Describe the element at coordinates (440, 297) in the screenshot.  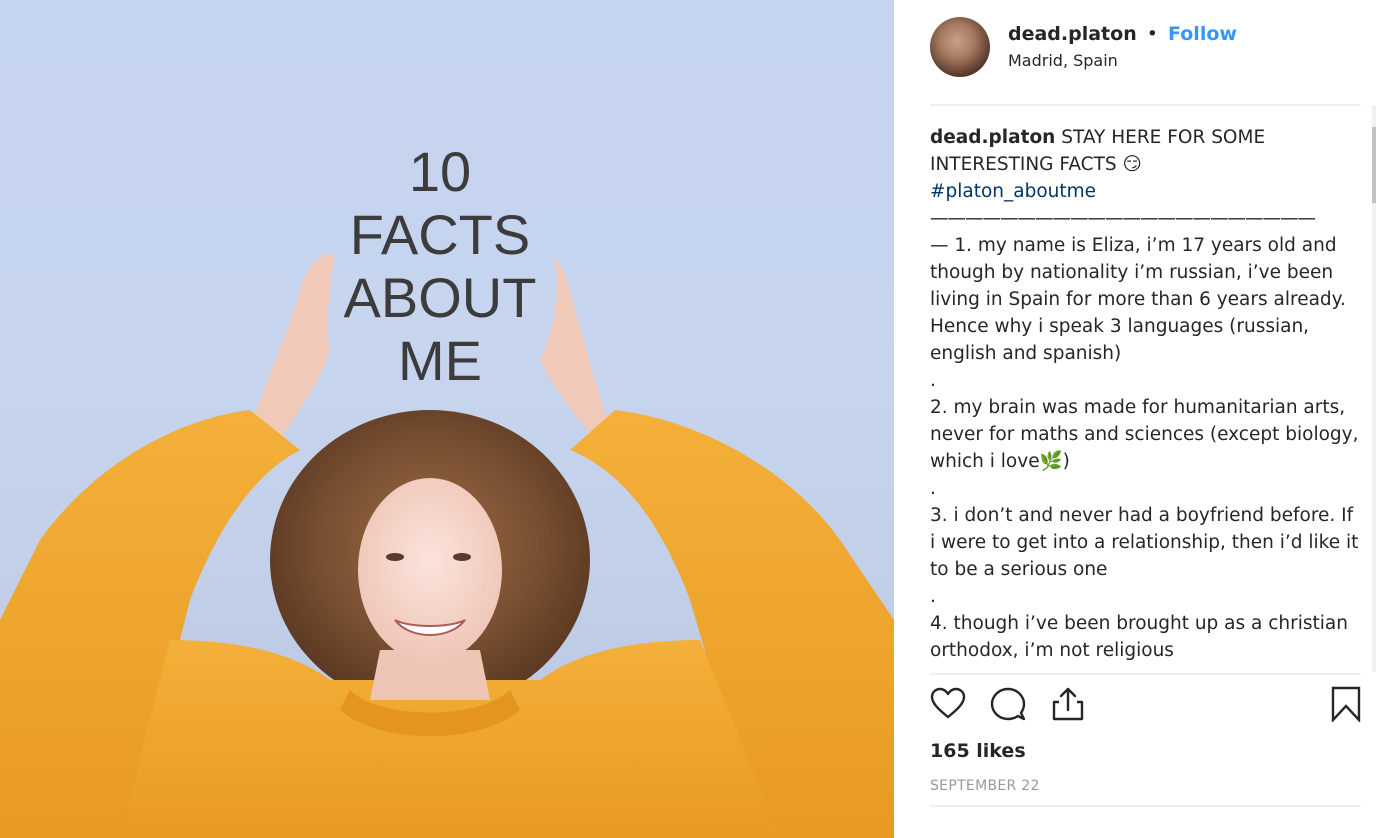
I see `overlay-line: ABOUT` at that location.